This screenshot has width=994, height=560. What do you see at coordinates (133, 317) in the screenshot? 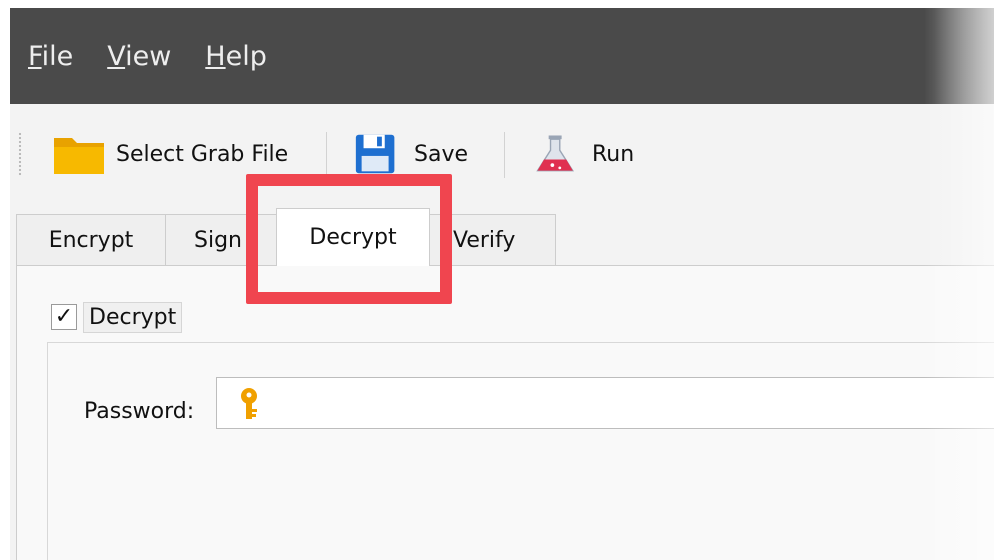
I see `decrypt-checkbox-label: Decrypt` at bounding box center [133, 317].